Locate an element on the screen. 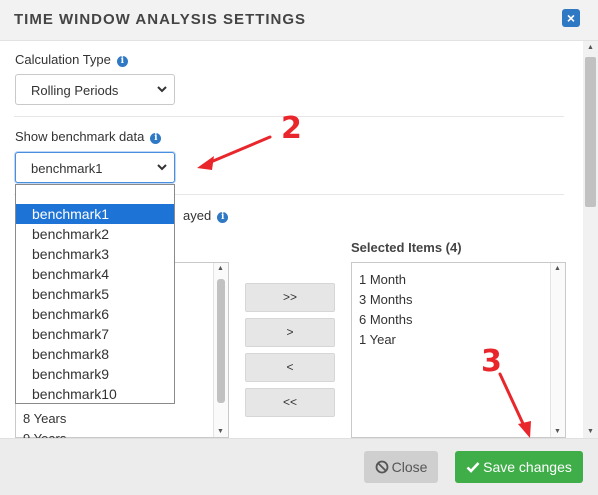 The image size is (598, 495). calculation-type-text: Calculation Type is located at coordinates (63, 59).